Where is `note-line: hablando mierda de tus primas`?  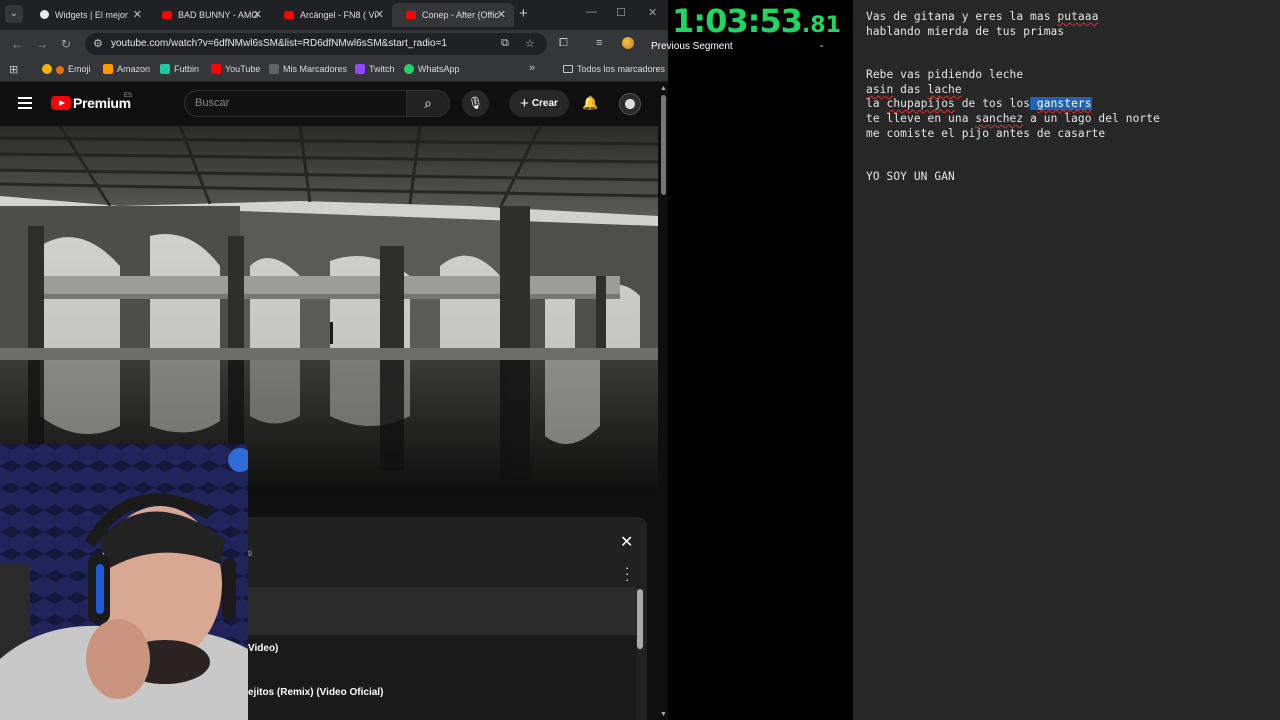 note-line: hablando mierda de tus primas is located at coordinates (965, 31).